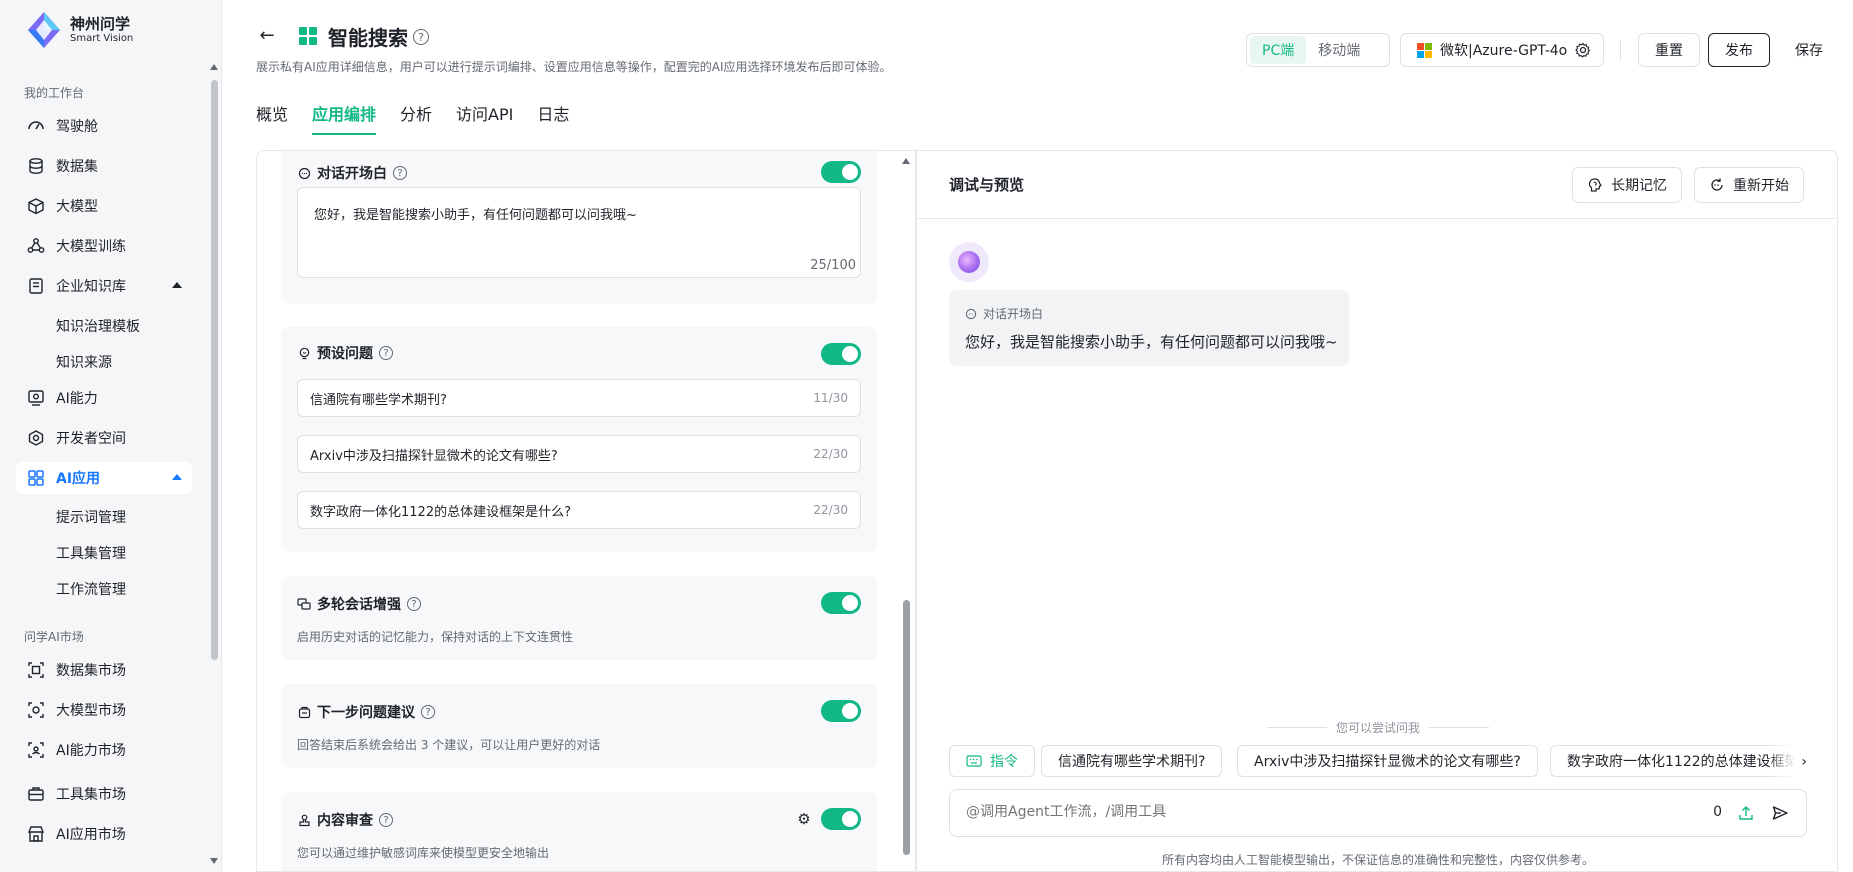 This screenshot has height=872, width=1853. What do you see at coordinates (841, 172) in the screenshot?
I see `opening-toggle` at bounding box center [841, 172].